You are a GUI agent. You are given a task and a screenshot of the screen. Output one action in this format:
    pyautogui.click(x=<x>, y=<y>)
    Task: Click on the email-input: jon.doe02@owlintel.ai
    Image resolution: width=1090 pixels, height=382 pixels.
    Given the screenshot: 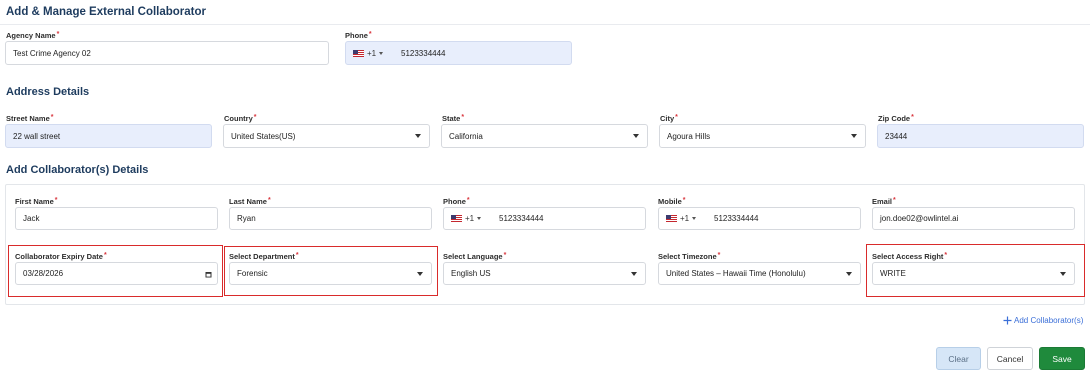 What is the action you would take?
    pyautogui.click(x=973, y=218)
    